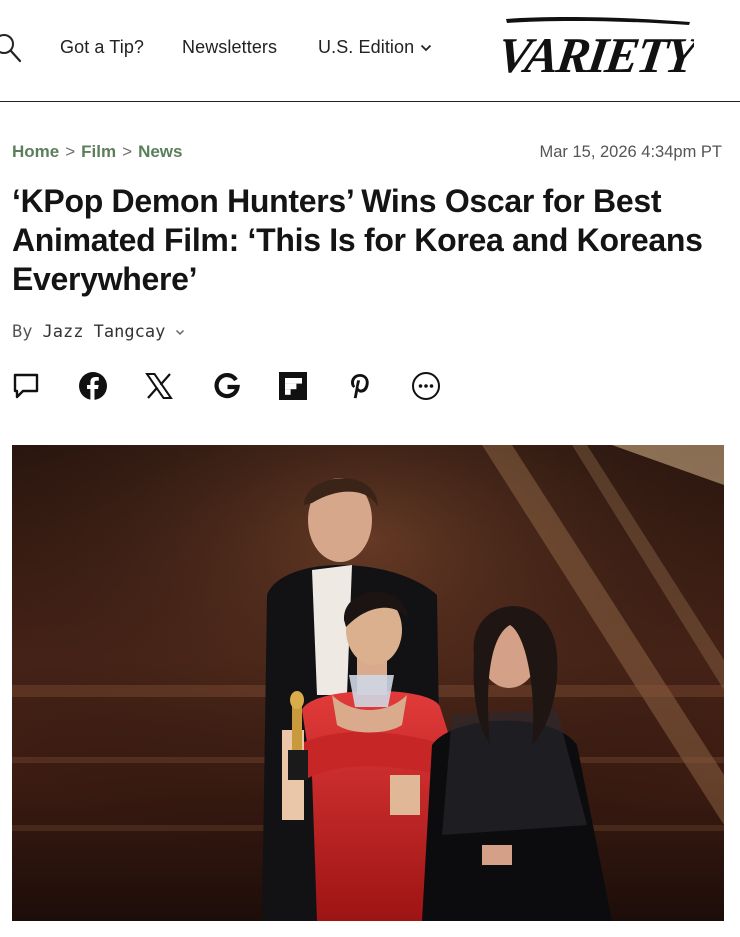  Describe the element at coordinates (93, 386) in the screenshot. I see `facebook-icon` at that location.